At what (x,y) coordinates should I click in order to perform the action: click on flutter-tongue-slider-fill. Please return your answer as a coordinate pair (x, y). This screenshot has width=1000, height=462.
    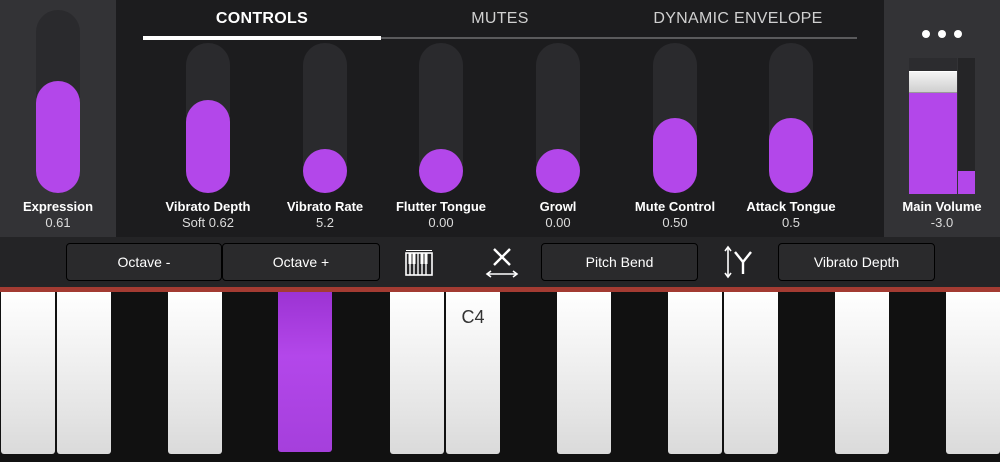
    Looking at the image, I should click on (441, 171).